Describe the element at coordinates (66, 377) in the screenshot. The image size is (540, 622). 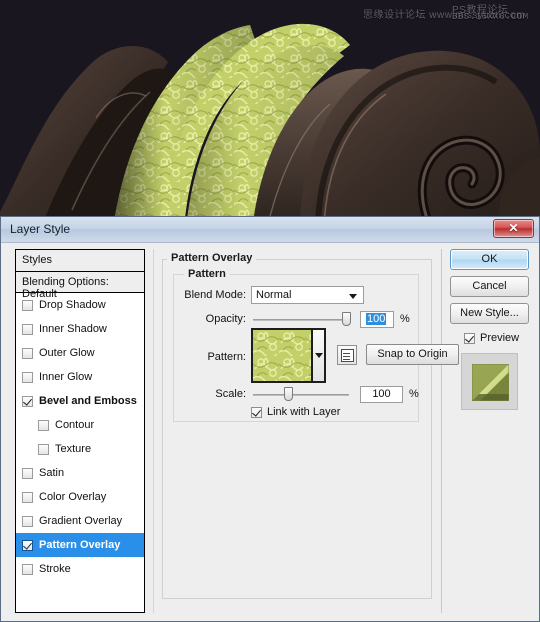
I see `style-row-label: Inner Glow` at that location.